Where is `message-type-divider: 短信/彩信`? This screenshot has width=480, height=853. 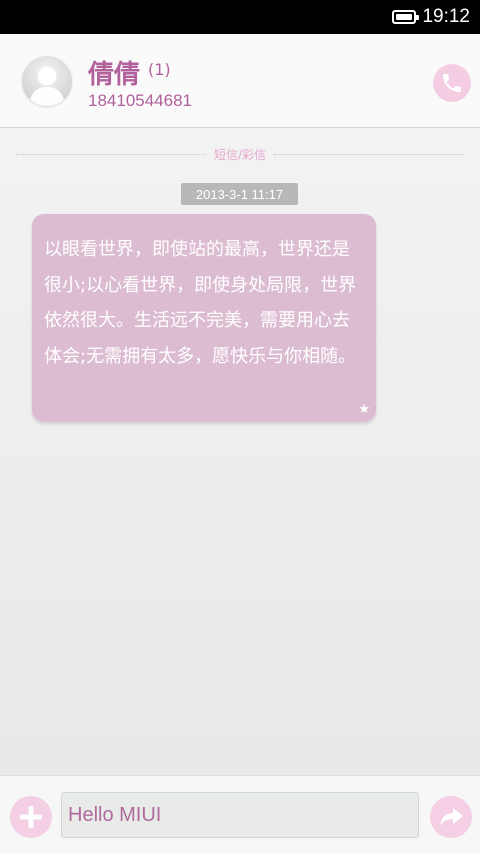 message-type-divider: 短信/彩信 is located at coordinates (240, 154).